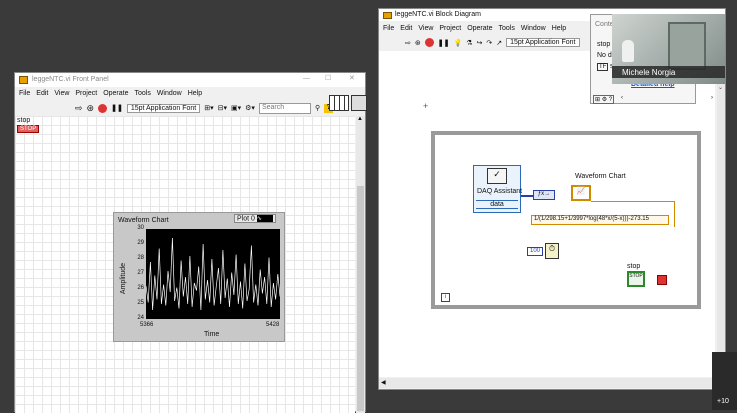  Describe the element at coordinates (236, 108) in the screenshot. I see `resize-icon: ▣▾` at that location.